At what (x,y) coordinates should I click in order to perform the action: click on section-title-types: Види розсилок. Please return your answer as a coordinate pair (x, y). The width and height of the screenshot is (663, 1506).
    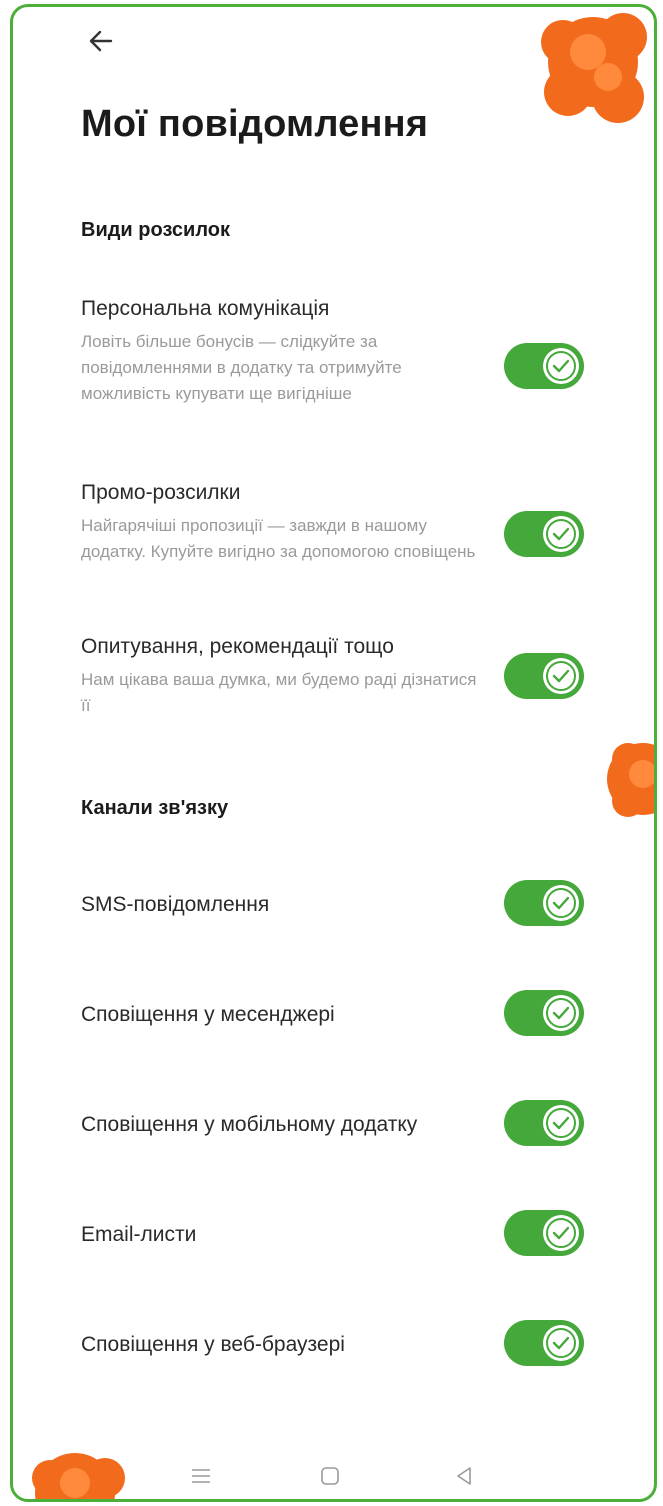
    Looking at the image, I should click on (155, 230).